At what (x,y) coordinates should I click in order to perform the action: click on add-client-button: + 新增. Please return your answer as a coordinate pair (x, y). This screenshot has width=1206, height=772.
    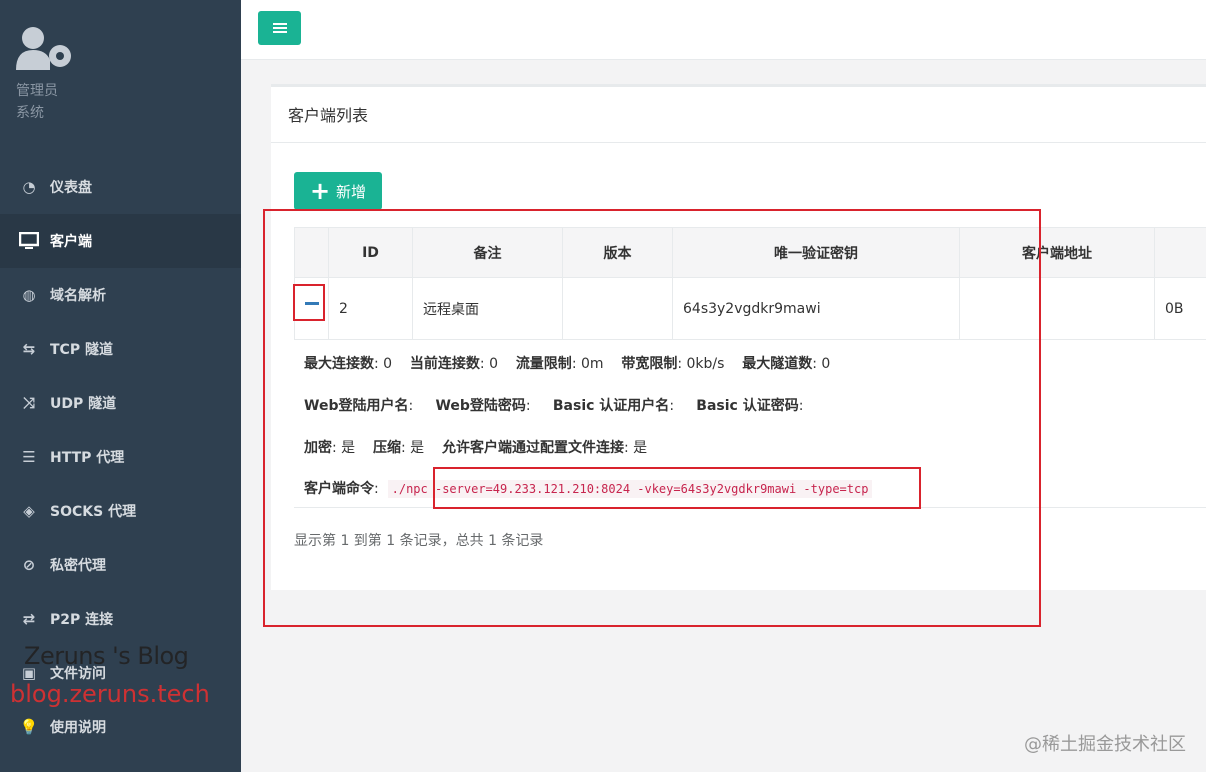
    Looking at the image, I should click on (338, 191).